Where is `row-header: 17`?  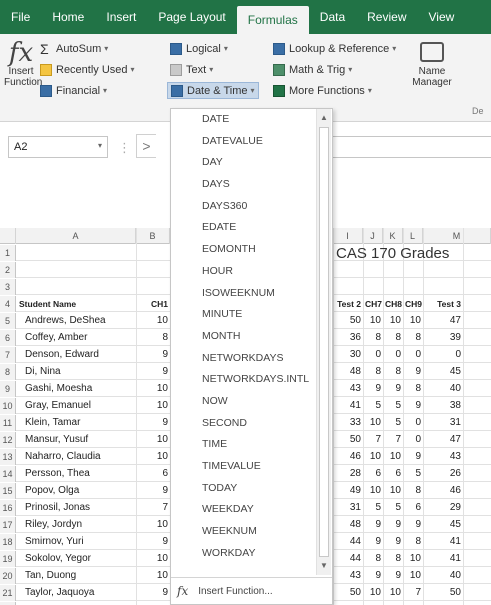
row-header: 17 is located at coordinates (8, 525).